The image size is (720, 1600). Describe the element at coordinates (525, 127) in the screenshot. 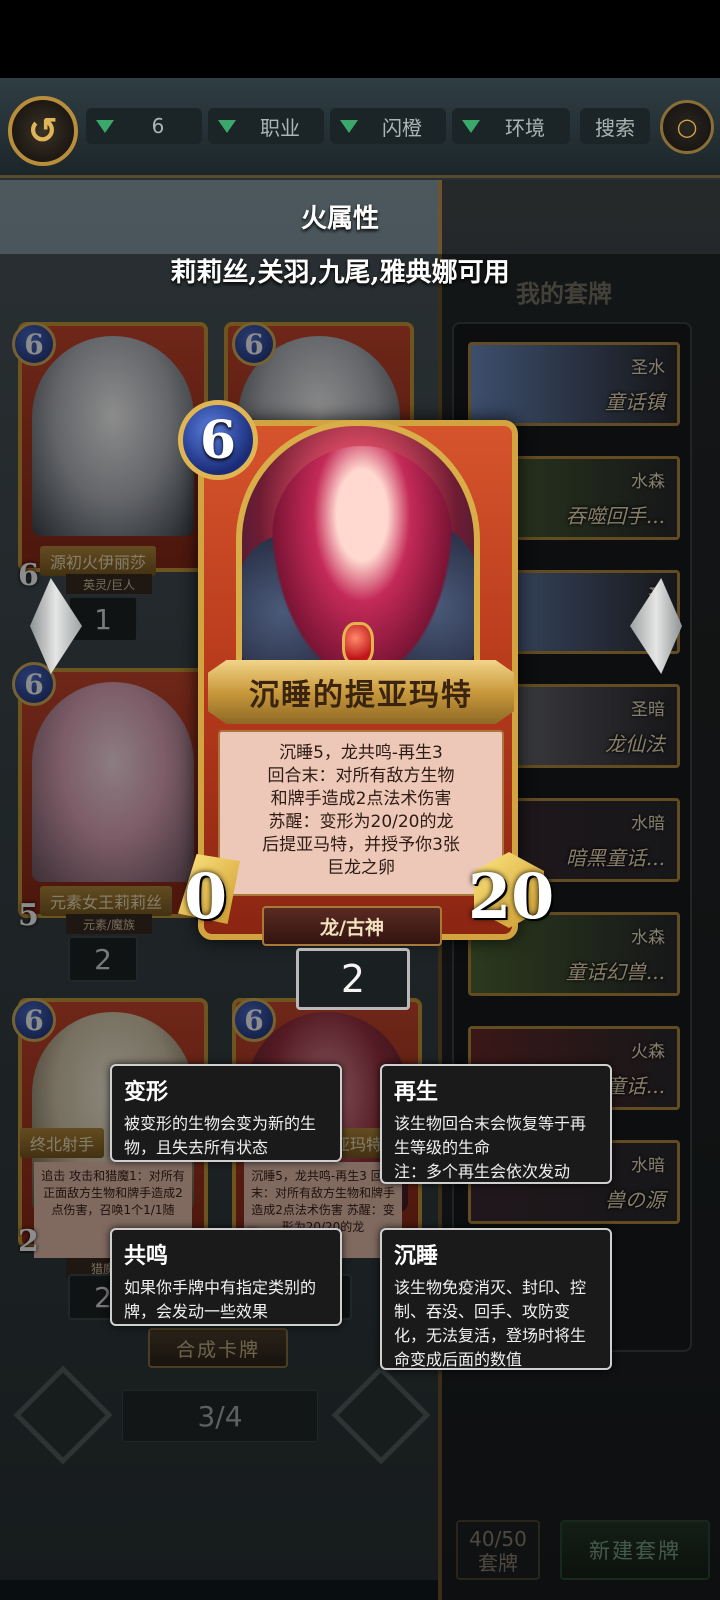

I see `environment-filter-label: 环境` at that location.